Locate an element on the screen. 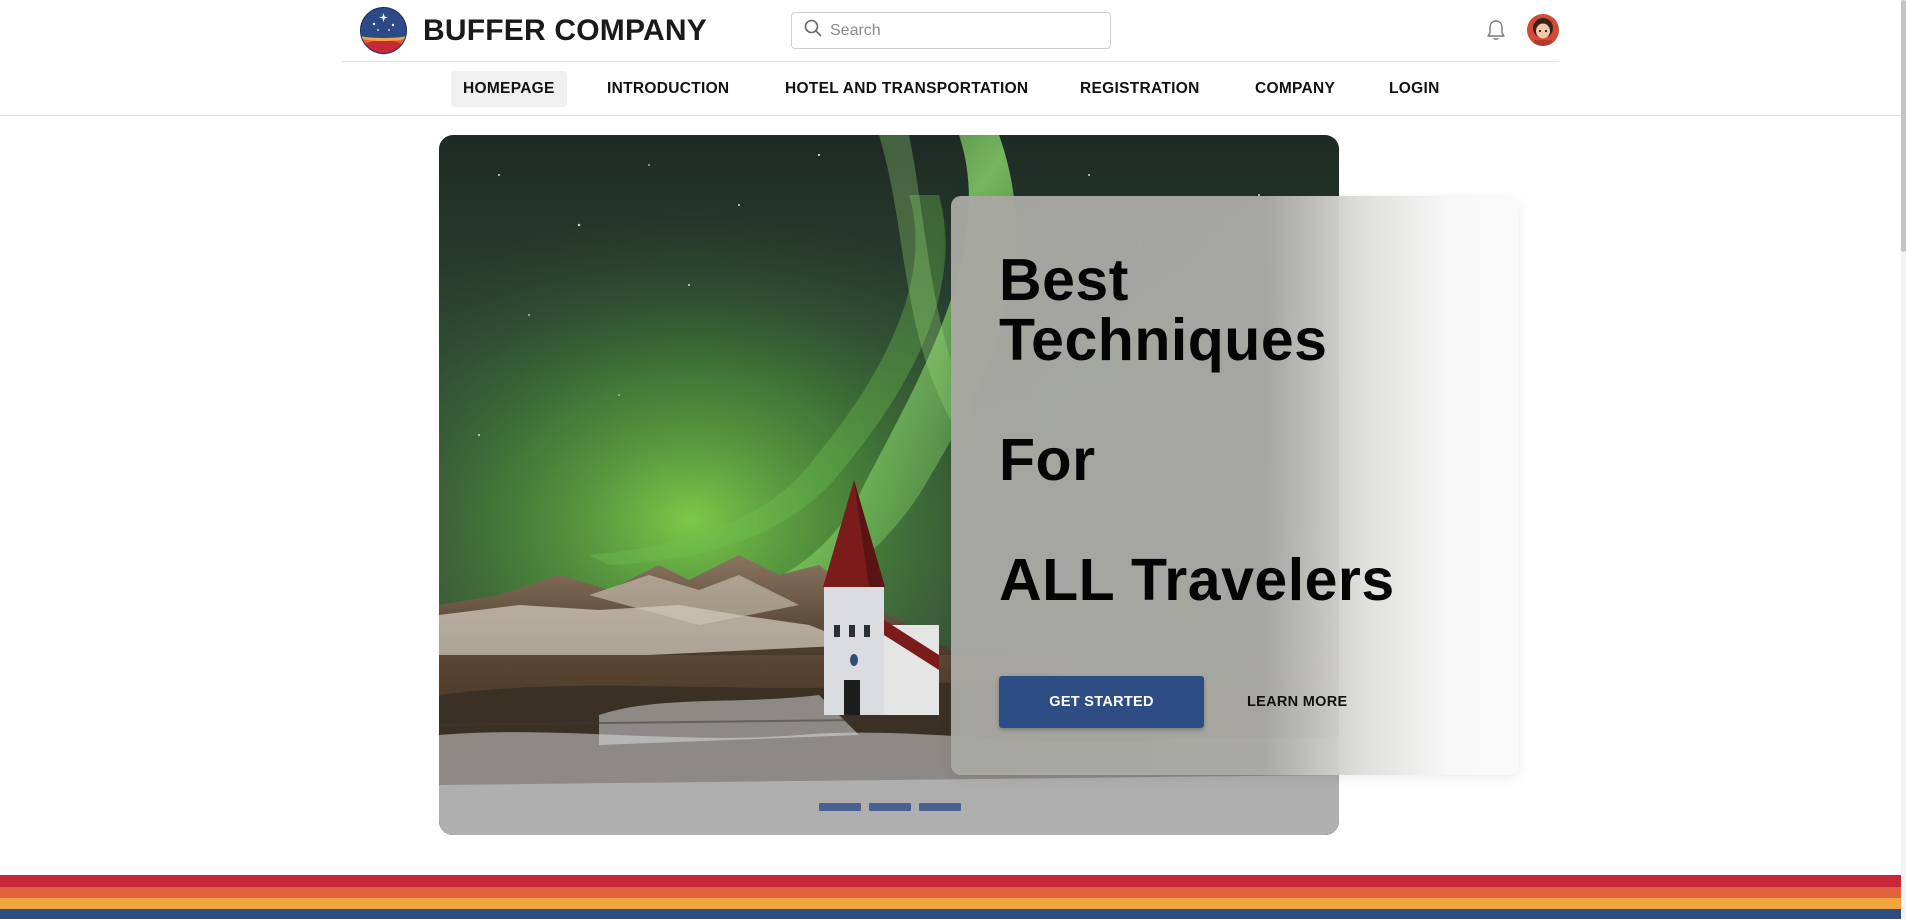  nav-item-introduction: INTRODUCTION is located at coordinates (668, 89).